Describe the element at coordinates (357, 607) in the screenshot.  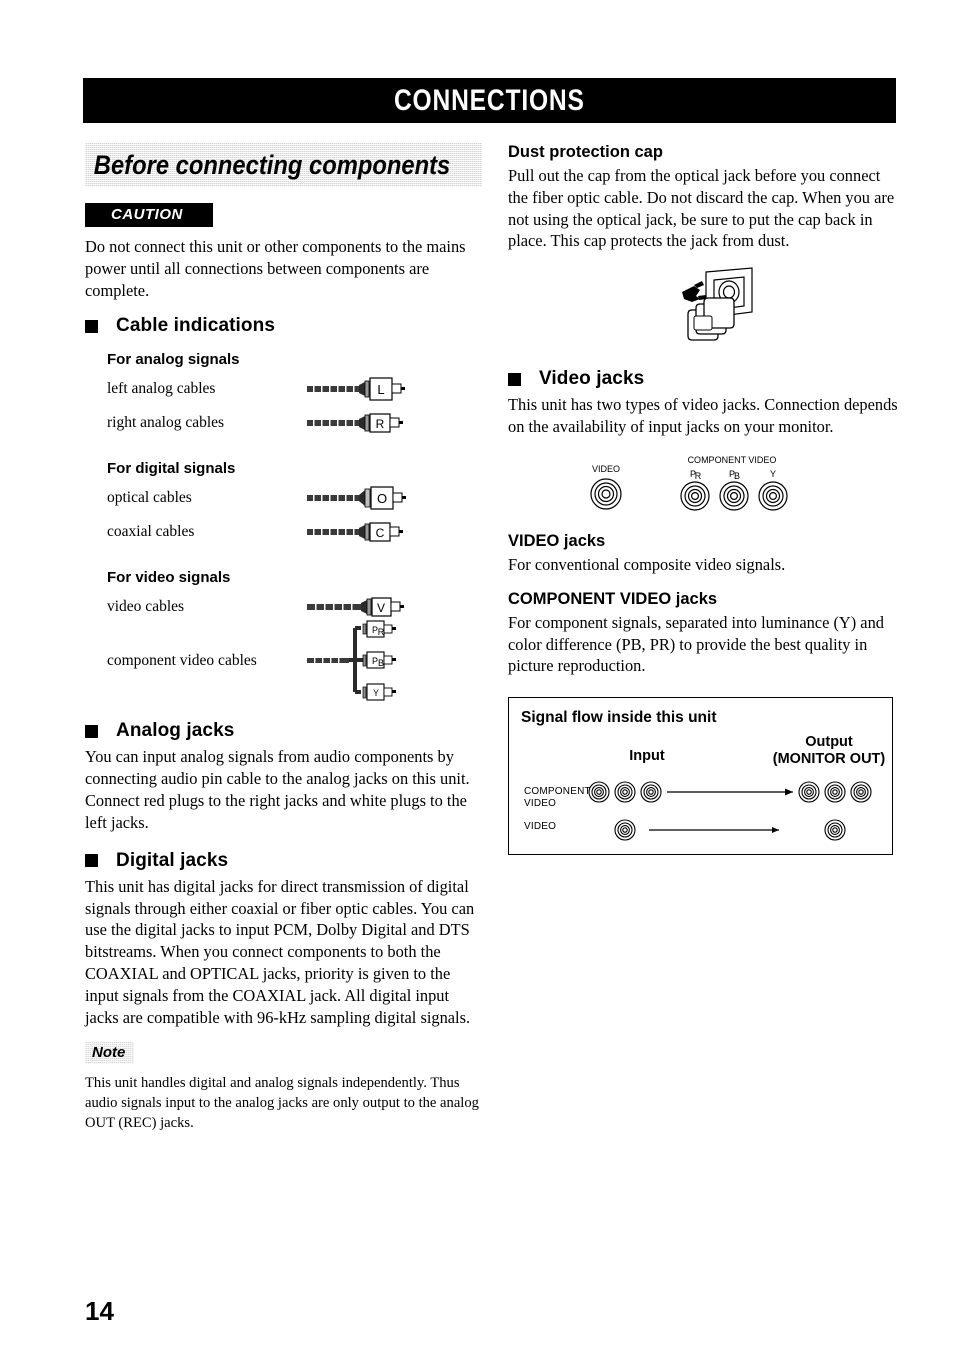
I see `cable-connector-v-icon: V` at that location.